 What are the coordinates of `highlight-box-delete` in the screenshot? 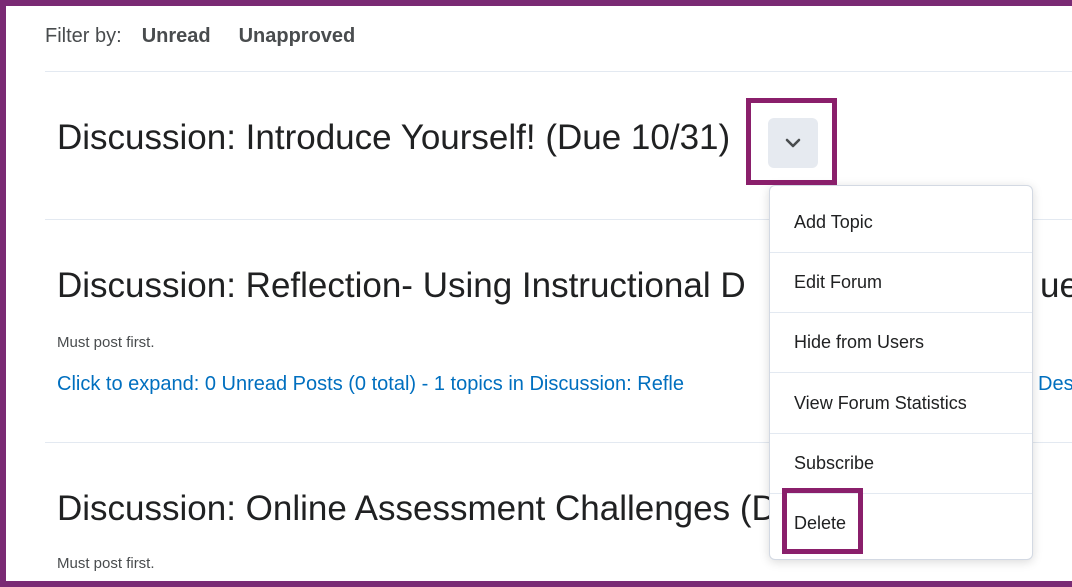 It's located at (822, 521).